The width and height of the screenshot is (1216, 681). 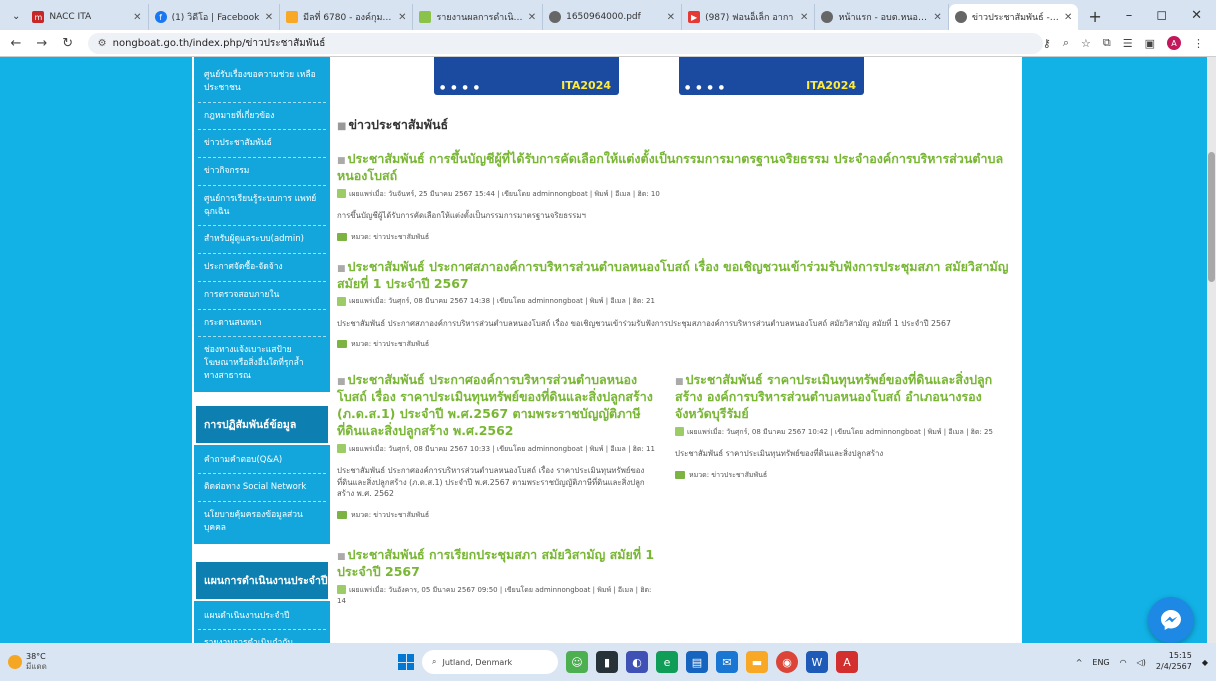 What do you see at coordinates (140, 662) in the screenshot?
I see `weather-widget: 38°C มีแดด` at bounding box center [140, 662].